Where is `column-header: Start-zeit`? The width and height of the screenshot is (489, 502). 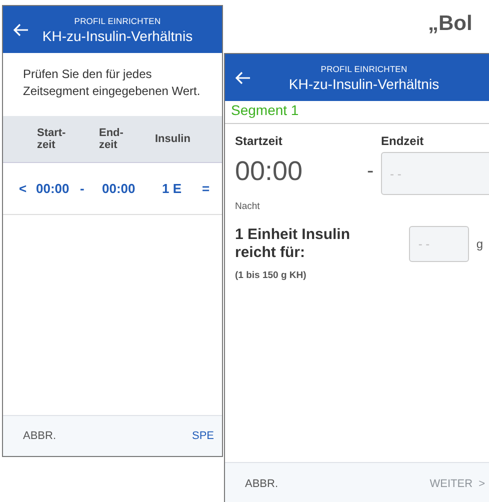 column-header: Start-zeit is located at coordinates (52, 139).